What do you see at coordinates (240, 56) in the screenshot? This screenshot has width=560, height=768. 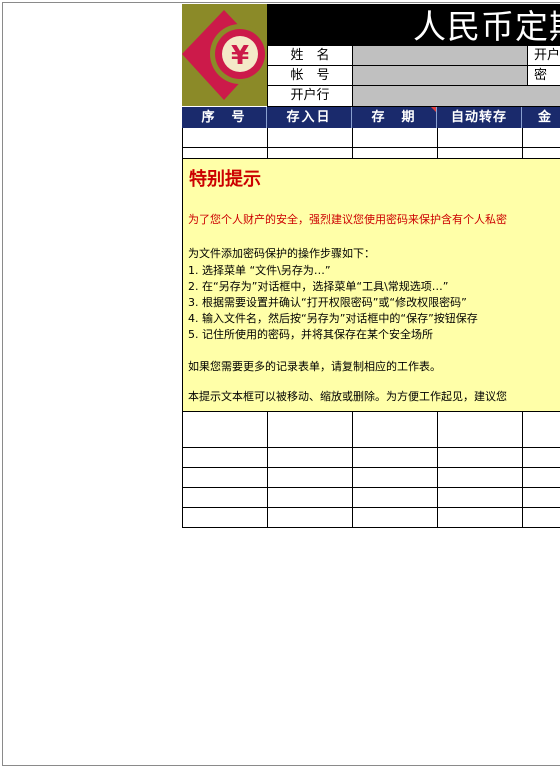 I see `logo-symbol: ¥` at bounding box center [240, 56].